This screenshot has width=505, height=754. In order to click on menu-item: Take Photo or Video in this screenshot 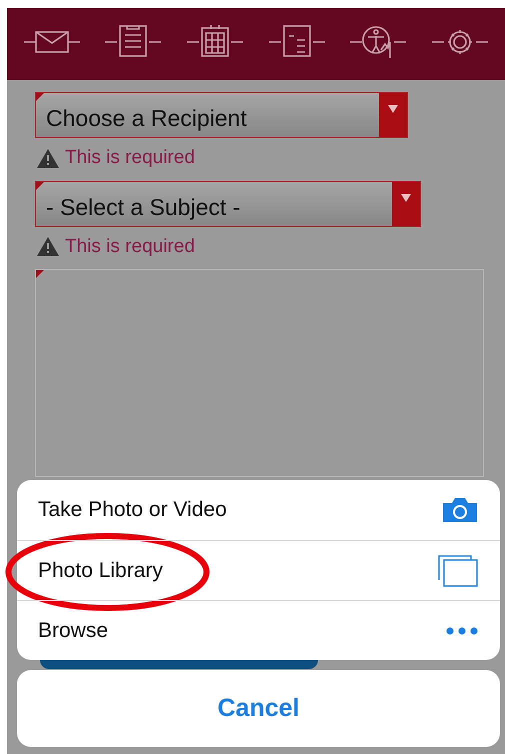, I will do `click(258, 510)`.